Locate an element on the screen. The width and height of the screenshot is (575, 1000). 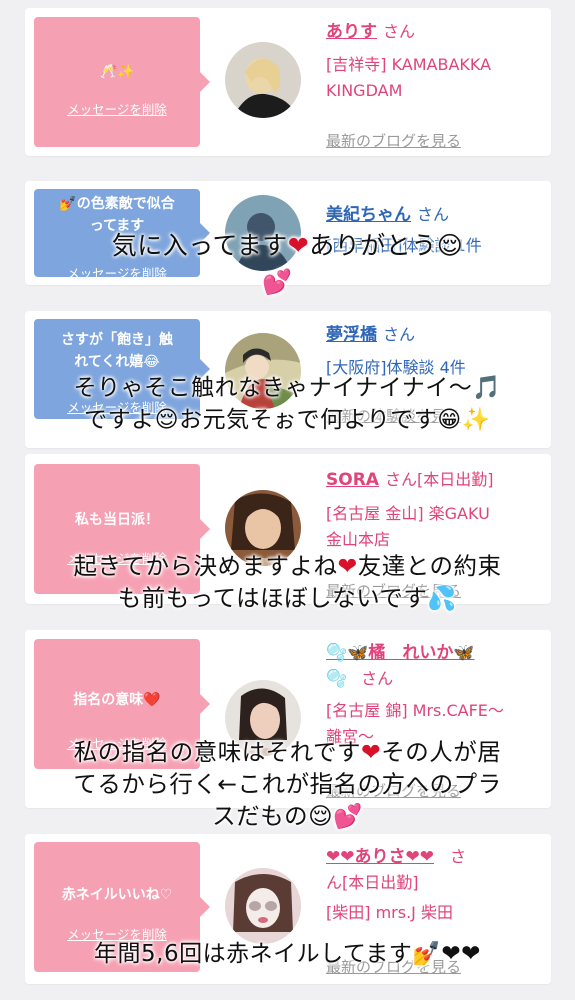
caption-text: 起きてから決めますよね is located at coordinates (205, 566).